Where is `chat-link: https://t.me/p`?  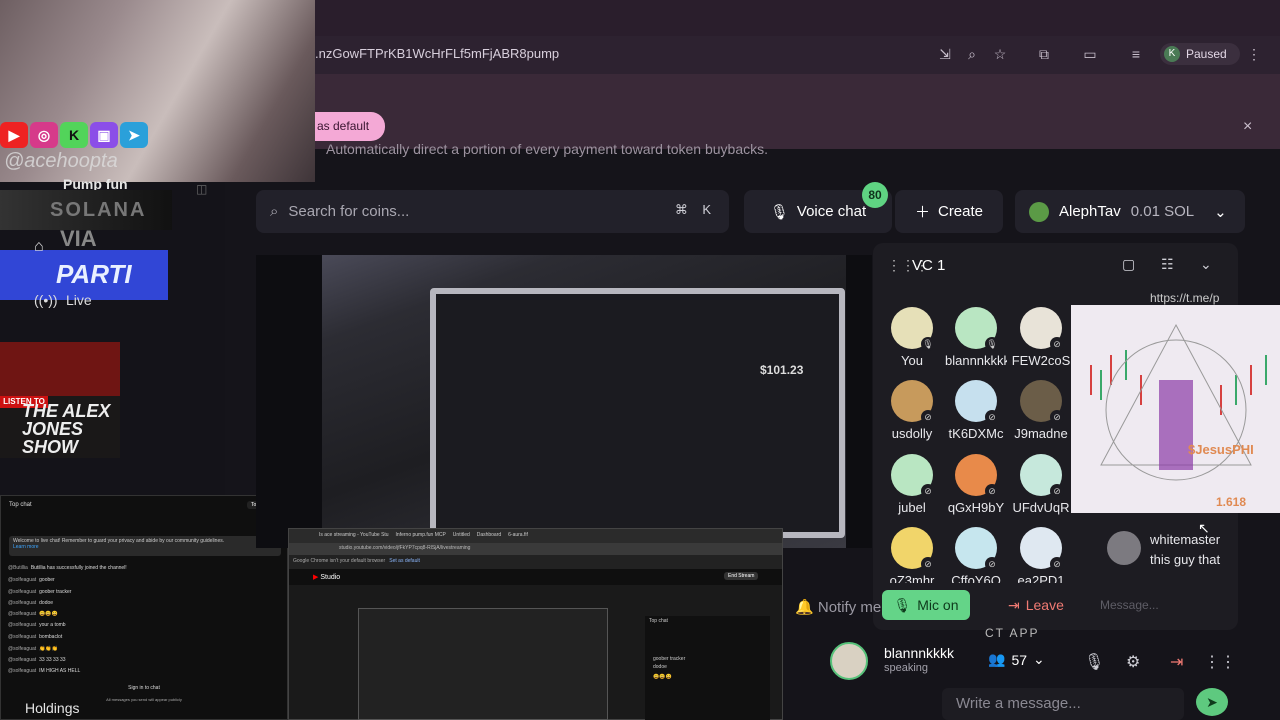
chat-link: https://t.me/p is located at coordinates (1184, 298).